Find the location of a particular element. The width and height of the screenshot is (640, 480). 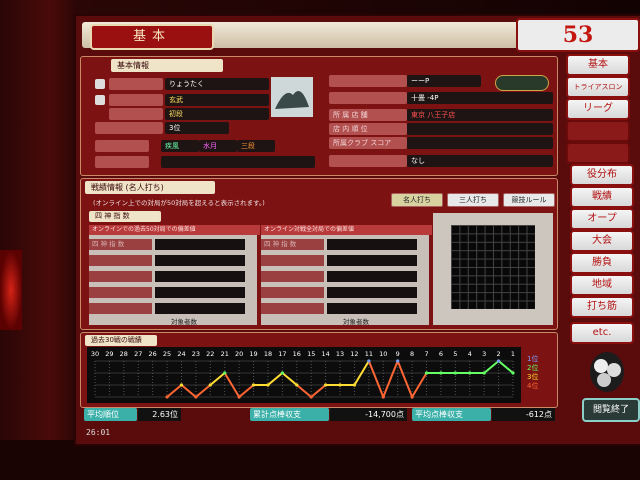

extra-label is located at coordinates (122, 162).